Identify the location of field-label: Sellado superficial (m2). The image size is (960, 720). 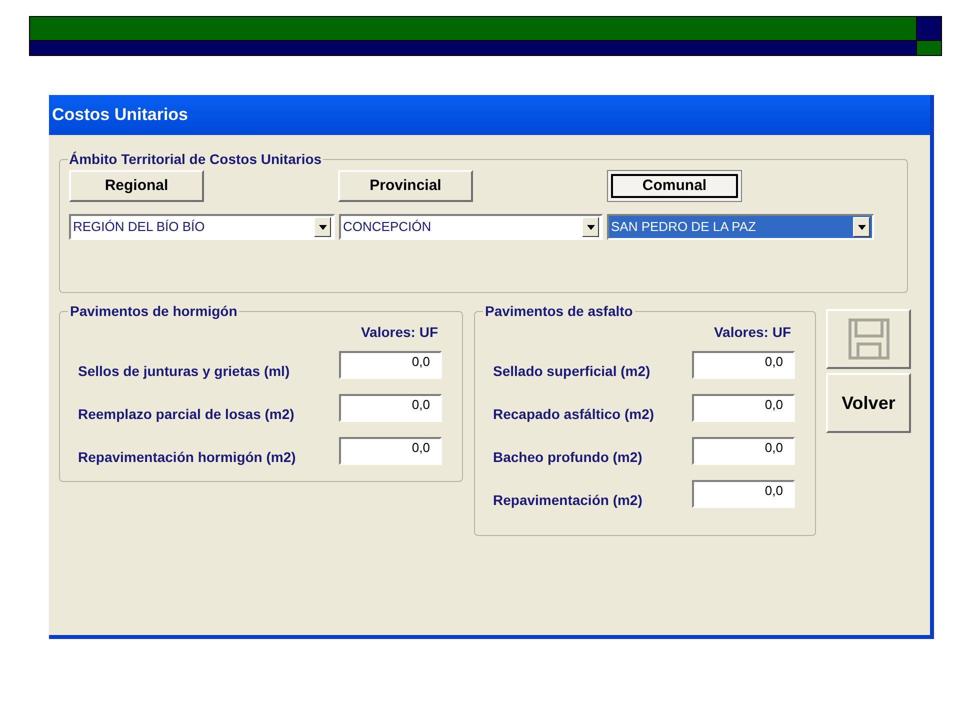
(572, 371).